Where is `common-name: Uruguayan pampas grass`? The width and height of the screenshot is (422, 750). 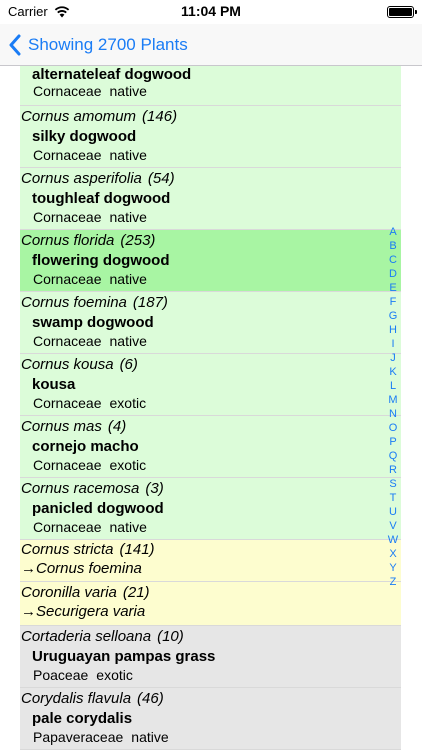 common-name: Uruguayan pampas grass is located at coordinates (124, 656).